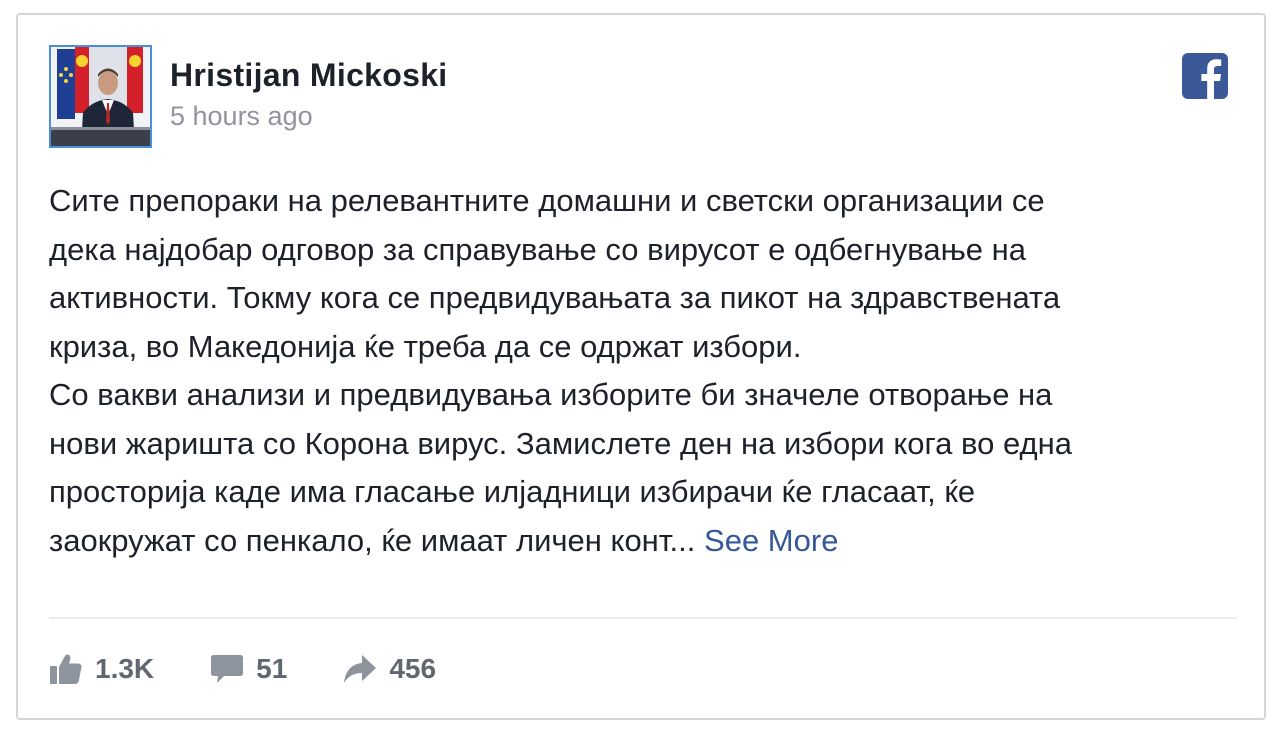 The width and height of the screenshot is (1284, 737). I want to click on engagement-stats: 1.3K 51 456, so click(242, 669).